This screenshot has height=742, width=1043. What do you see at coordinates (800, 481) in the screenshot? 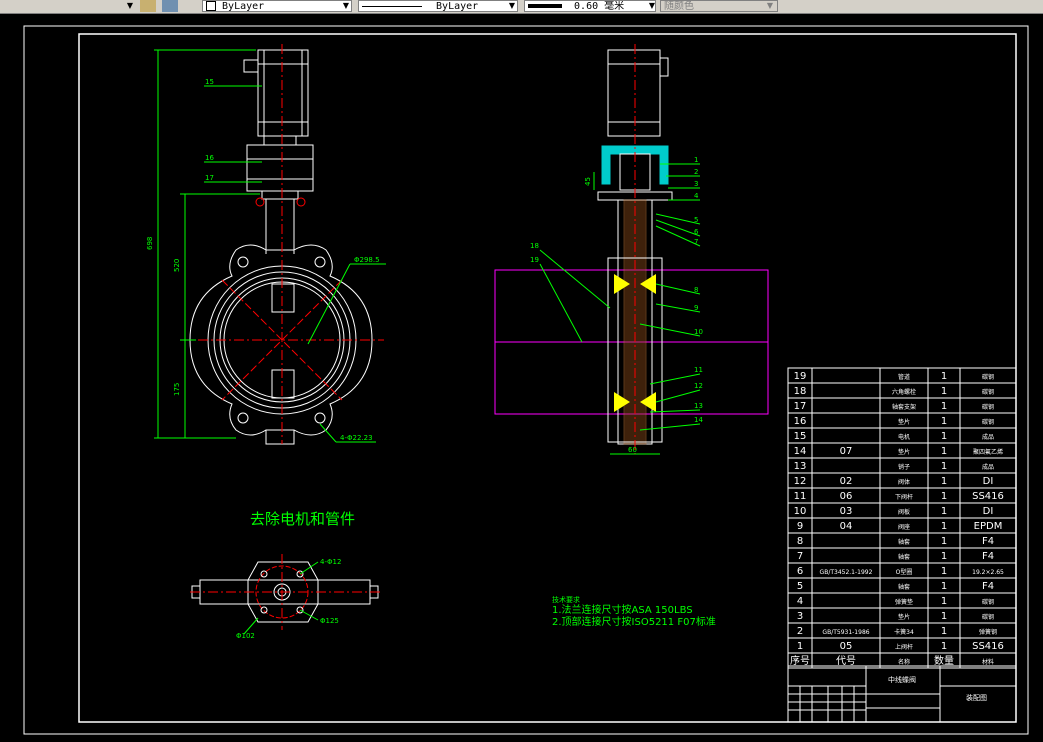
I see `bom-row-12-no: 12` at bounding box center [800, 481].